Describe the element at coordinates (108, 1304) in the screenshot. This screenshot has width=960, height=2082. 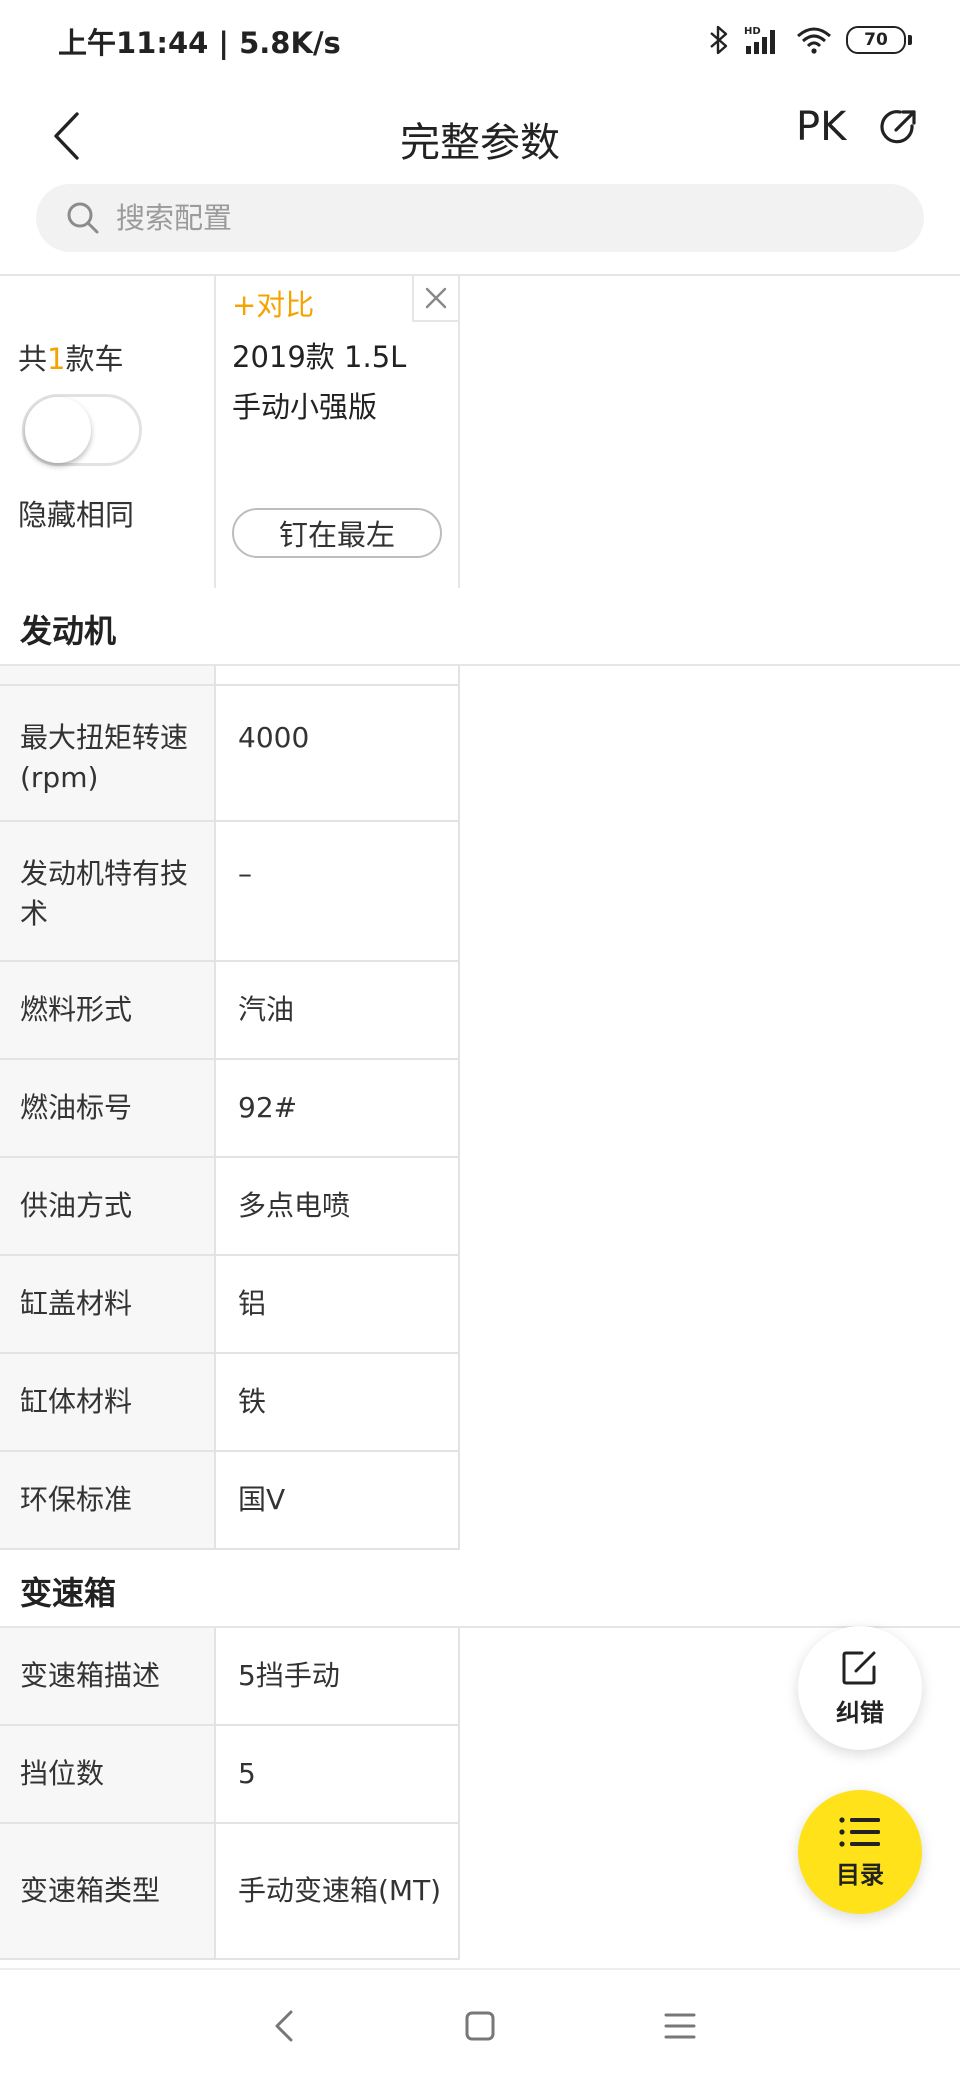
I see `row-label: 缸盖材料` at that location.